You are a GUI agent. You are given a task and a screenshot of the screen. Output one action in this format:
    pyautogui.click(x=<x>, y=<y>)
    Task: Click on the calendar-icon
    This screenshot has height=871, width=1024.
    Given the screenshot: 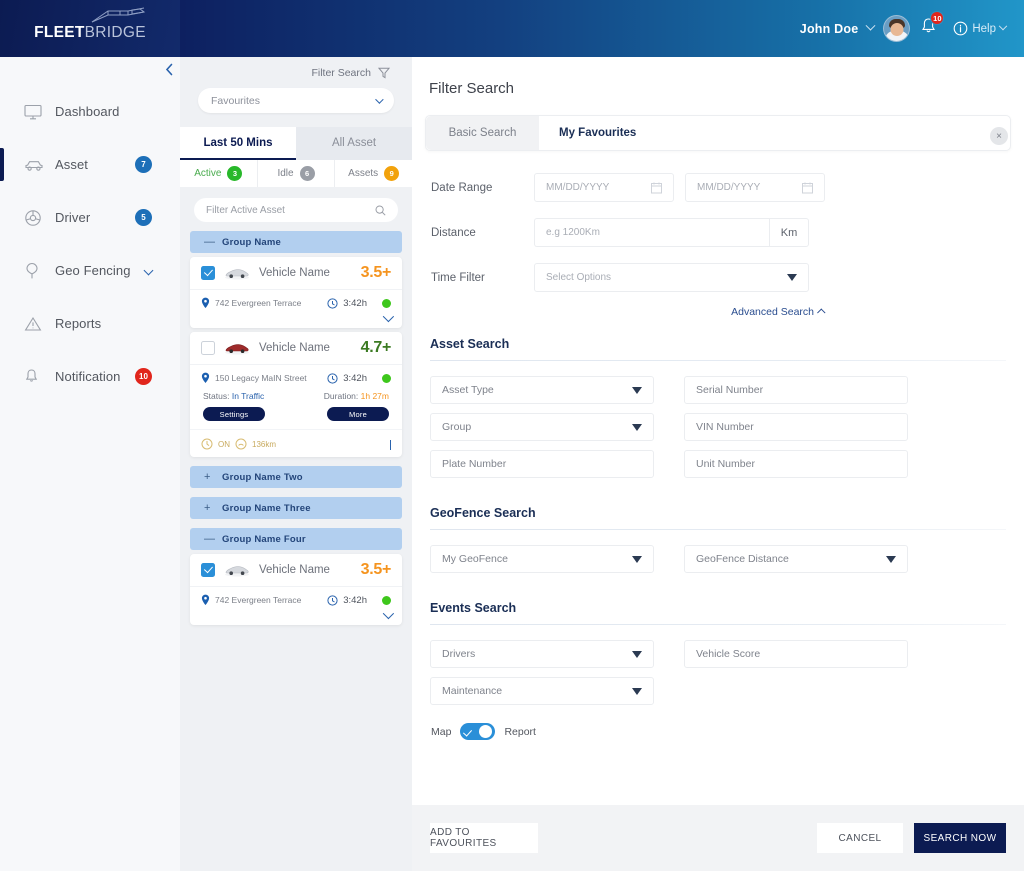 What is the action you would take?
    pyautogui.click(x=656, y=187)
    